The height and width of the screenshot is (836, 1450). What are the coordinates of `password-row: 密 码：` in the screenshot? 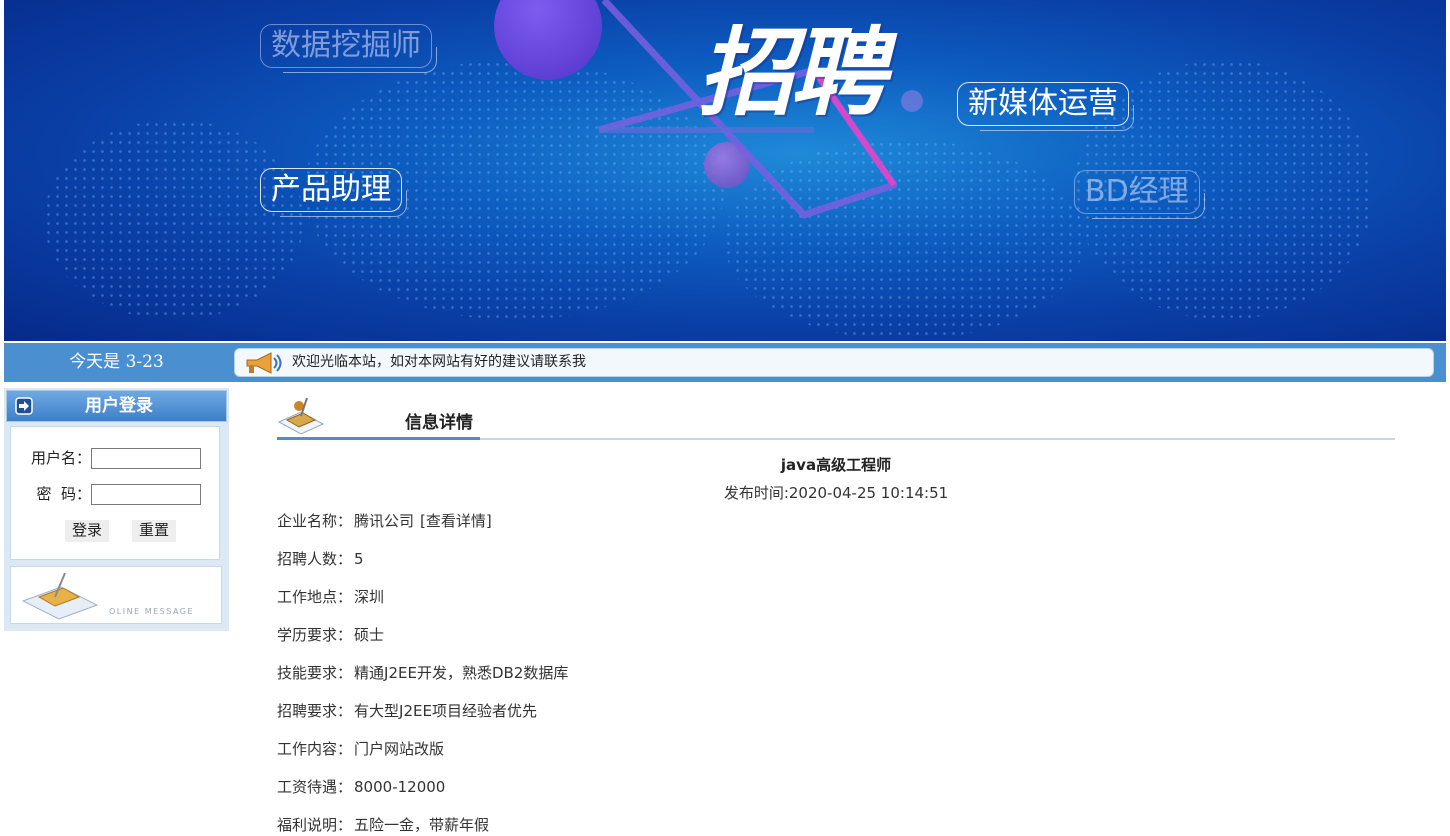 It's located at (104, 494).